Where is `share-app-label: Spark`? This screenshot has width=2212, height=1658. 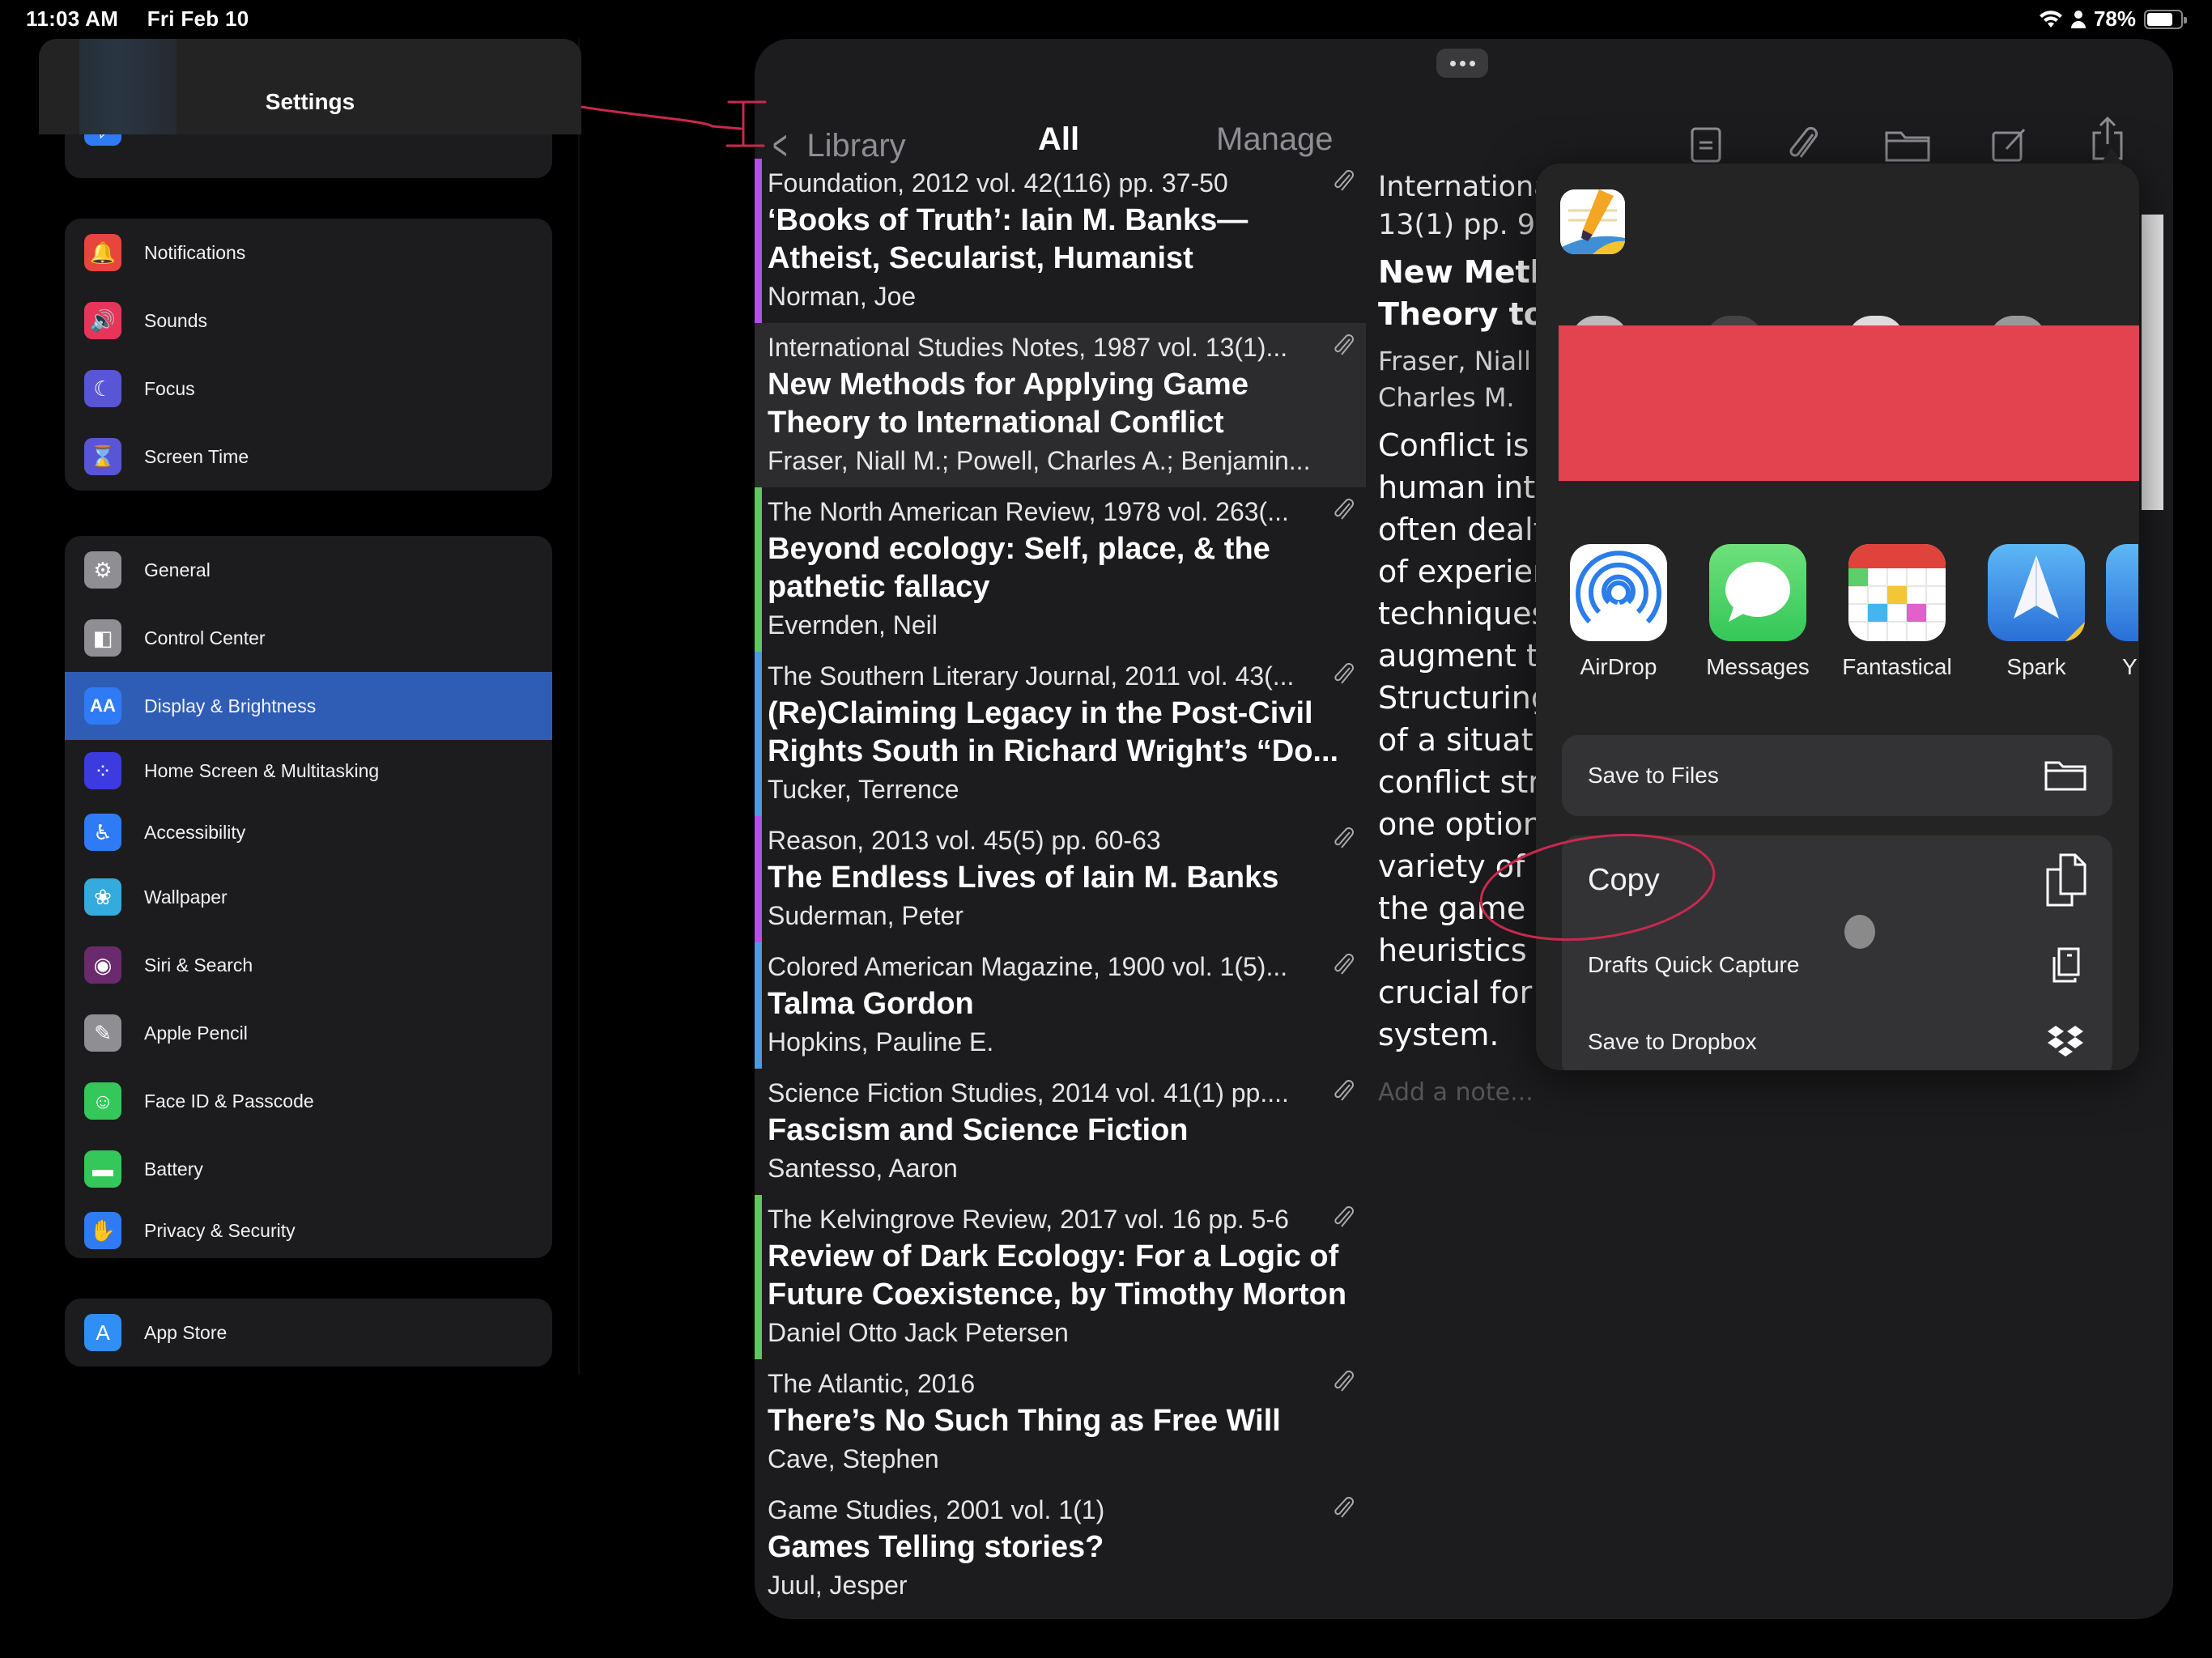
share-app-label: Spark is located at coordinates (2036, 666).